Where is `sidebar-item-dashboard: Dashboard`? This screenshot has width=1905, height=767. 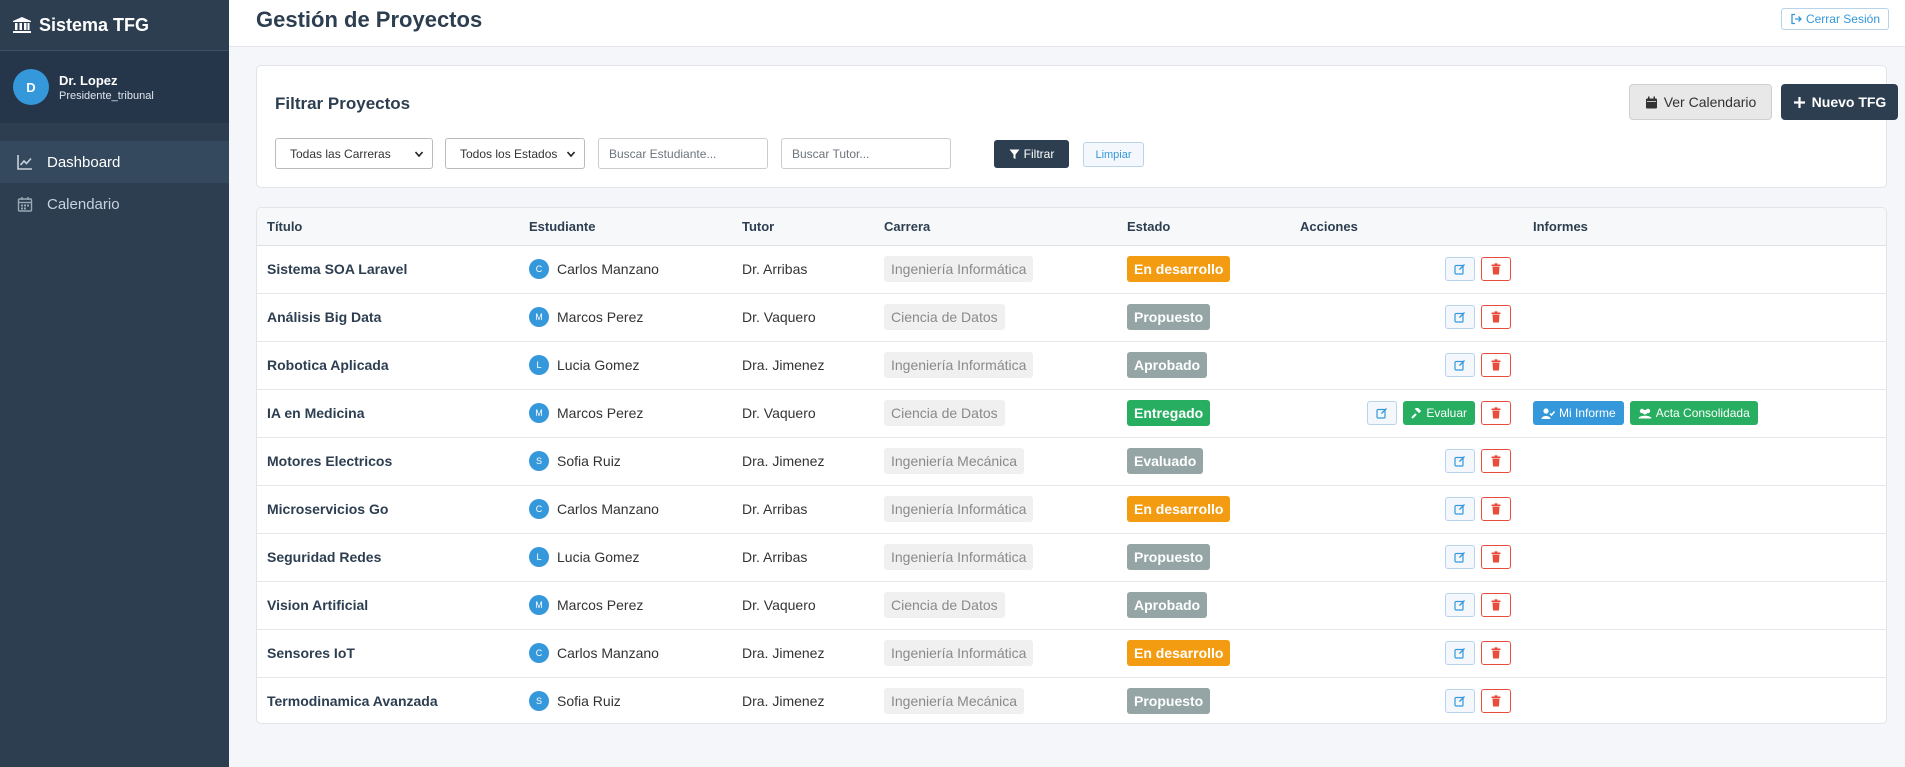 sidebar-item-dashboard: Dashboard is located at coordinates (114, 162).